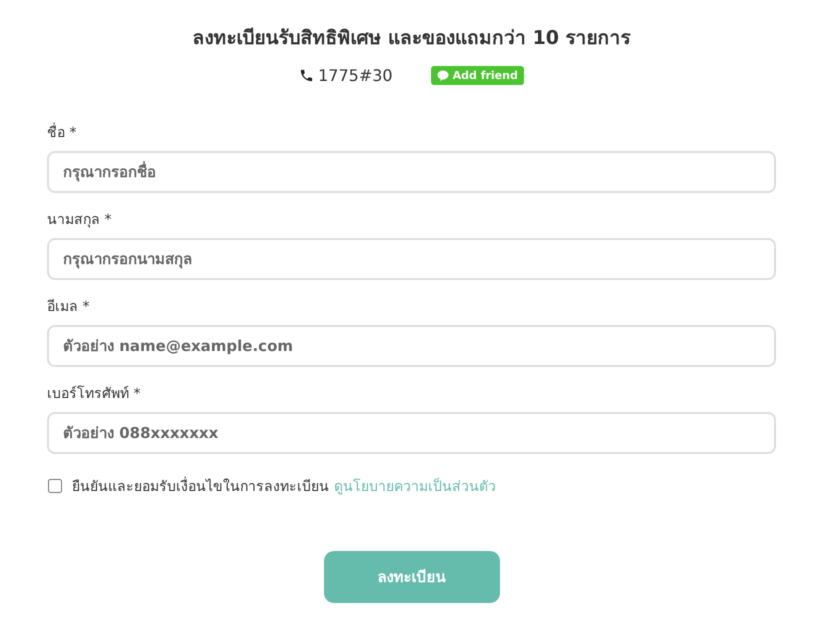  What do you see at coordinates (94, 394) in the screenshot?
I see `field-label: เบอร์โทรศัพท์ *` at bounding box center [94, 394].